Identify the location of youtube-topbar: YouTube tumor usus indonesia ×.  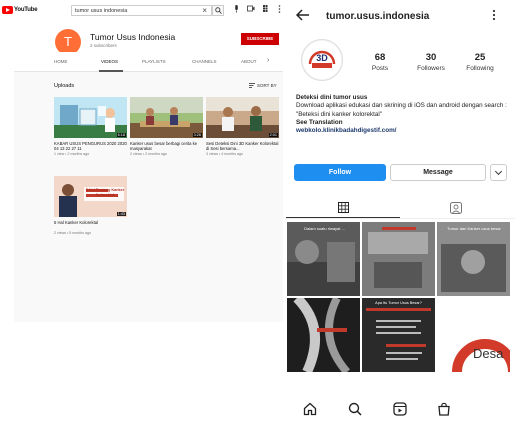
(142, 10).